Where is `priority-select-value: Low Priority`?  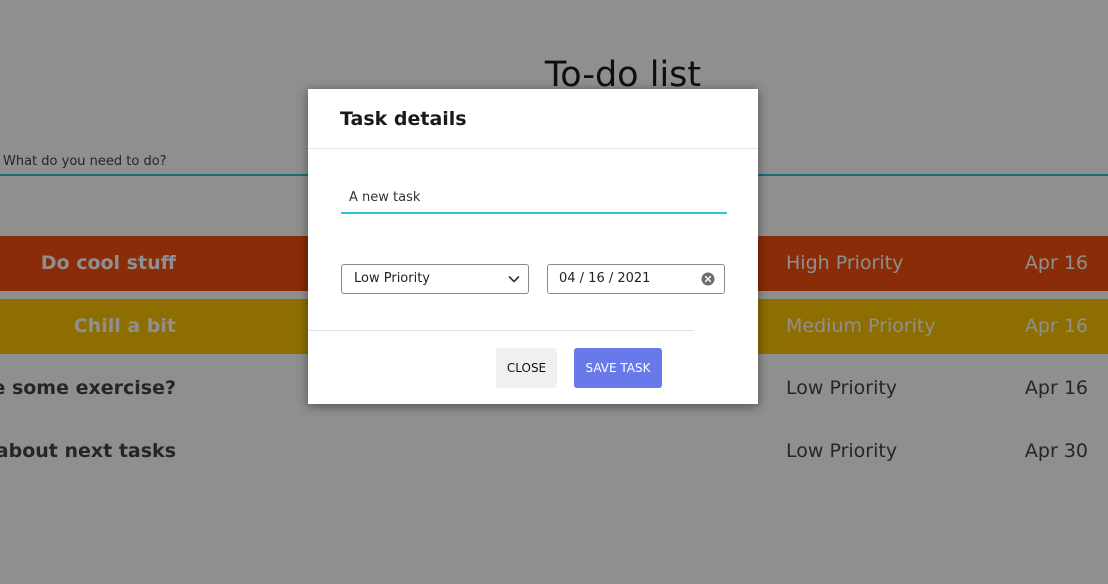
priority-select-value: Low Priority is located at coordinates (392, 278).